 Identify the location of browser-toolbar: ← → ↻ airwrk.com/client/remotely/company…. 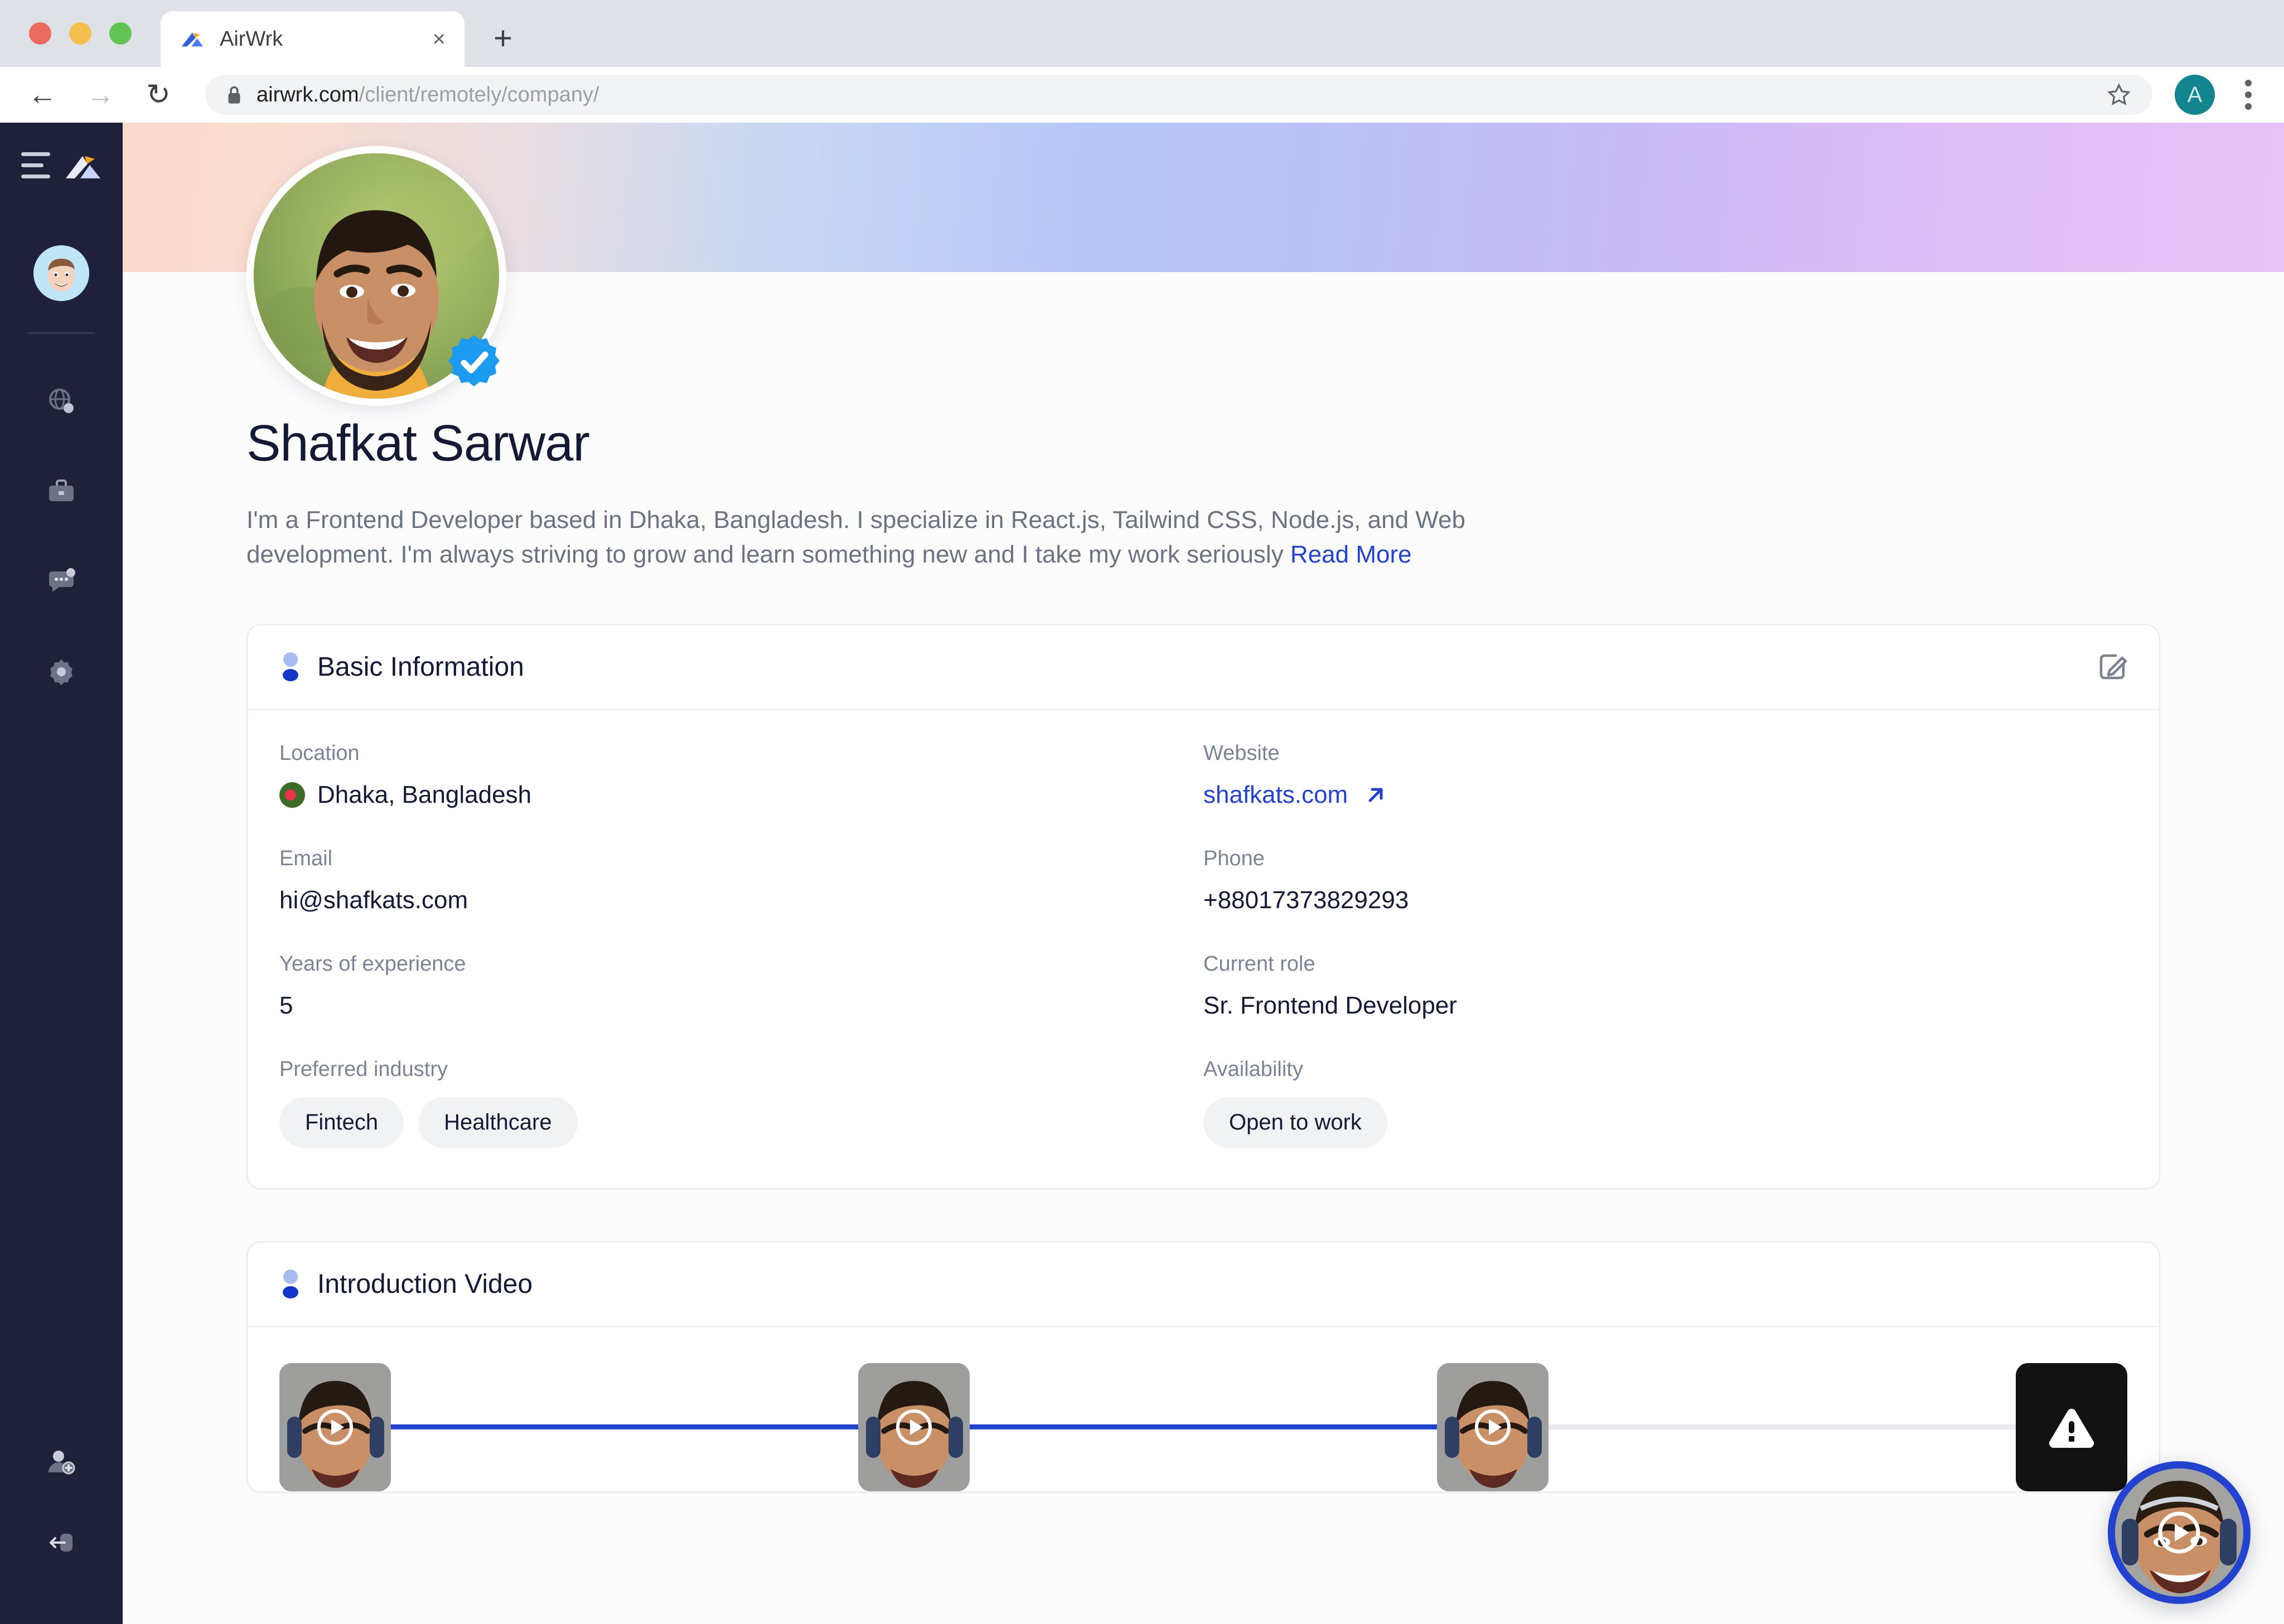
(1142, 95).